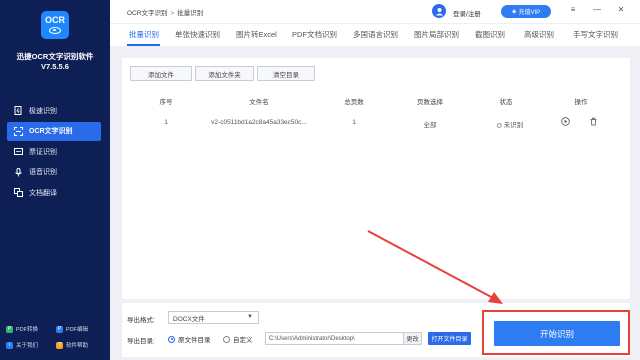  Describe the element at coordinates (581, 102) in the screenshot. I see `column-header-actions: 操作` at that location.